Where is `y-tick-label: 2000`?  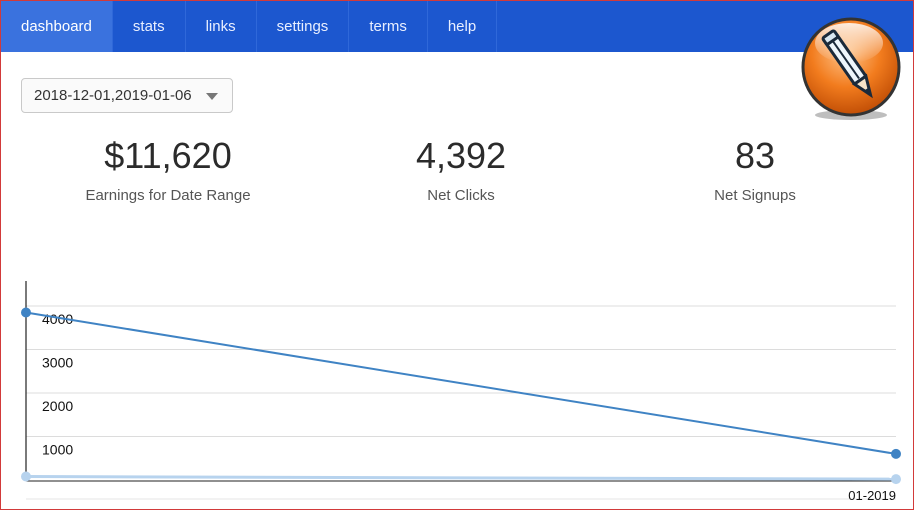
y-tick-label: 2000 is located at coordinates (57, 406).